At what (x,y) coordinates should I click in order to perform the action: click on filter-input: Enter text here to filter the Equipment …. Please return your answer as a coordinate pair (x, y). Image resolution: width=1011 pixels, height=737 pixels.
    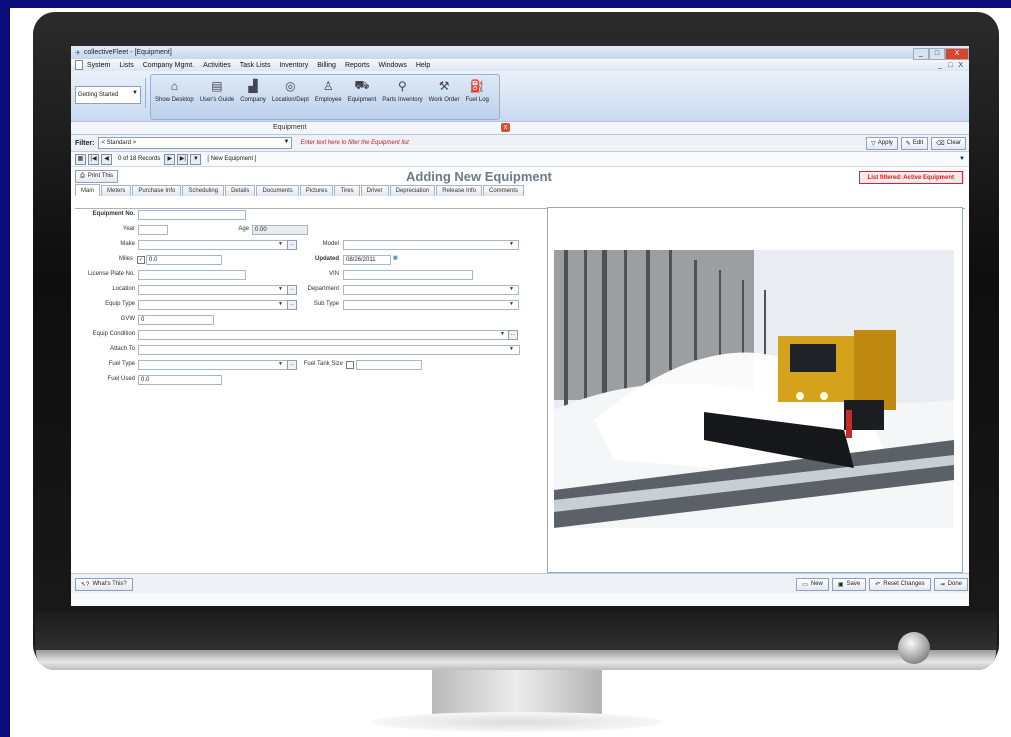
    Looking at the image, I should click on (354, 143).